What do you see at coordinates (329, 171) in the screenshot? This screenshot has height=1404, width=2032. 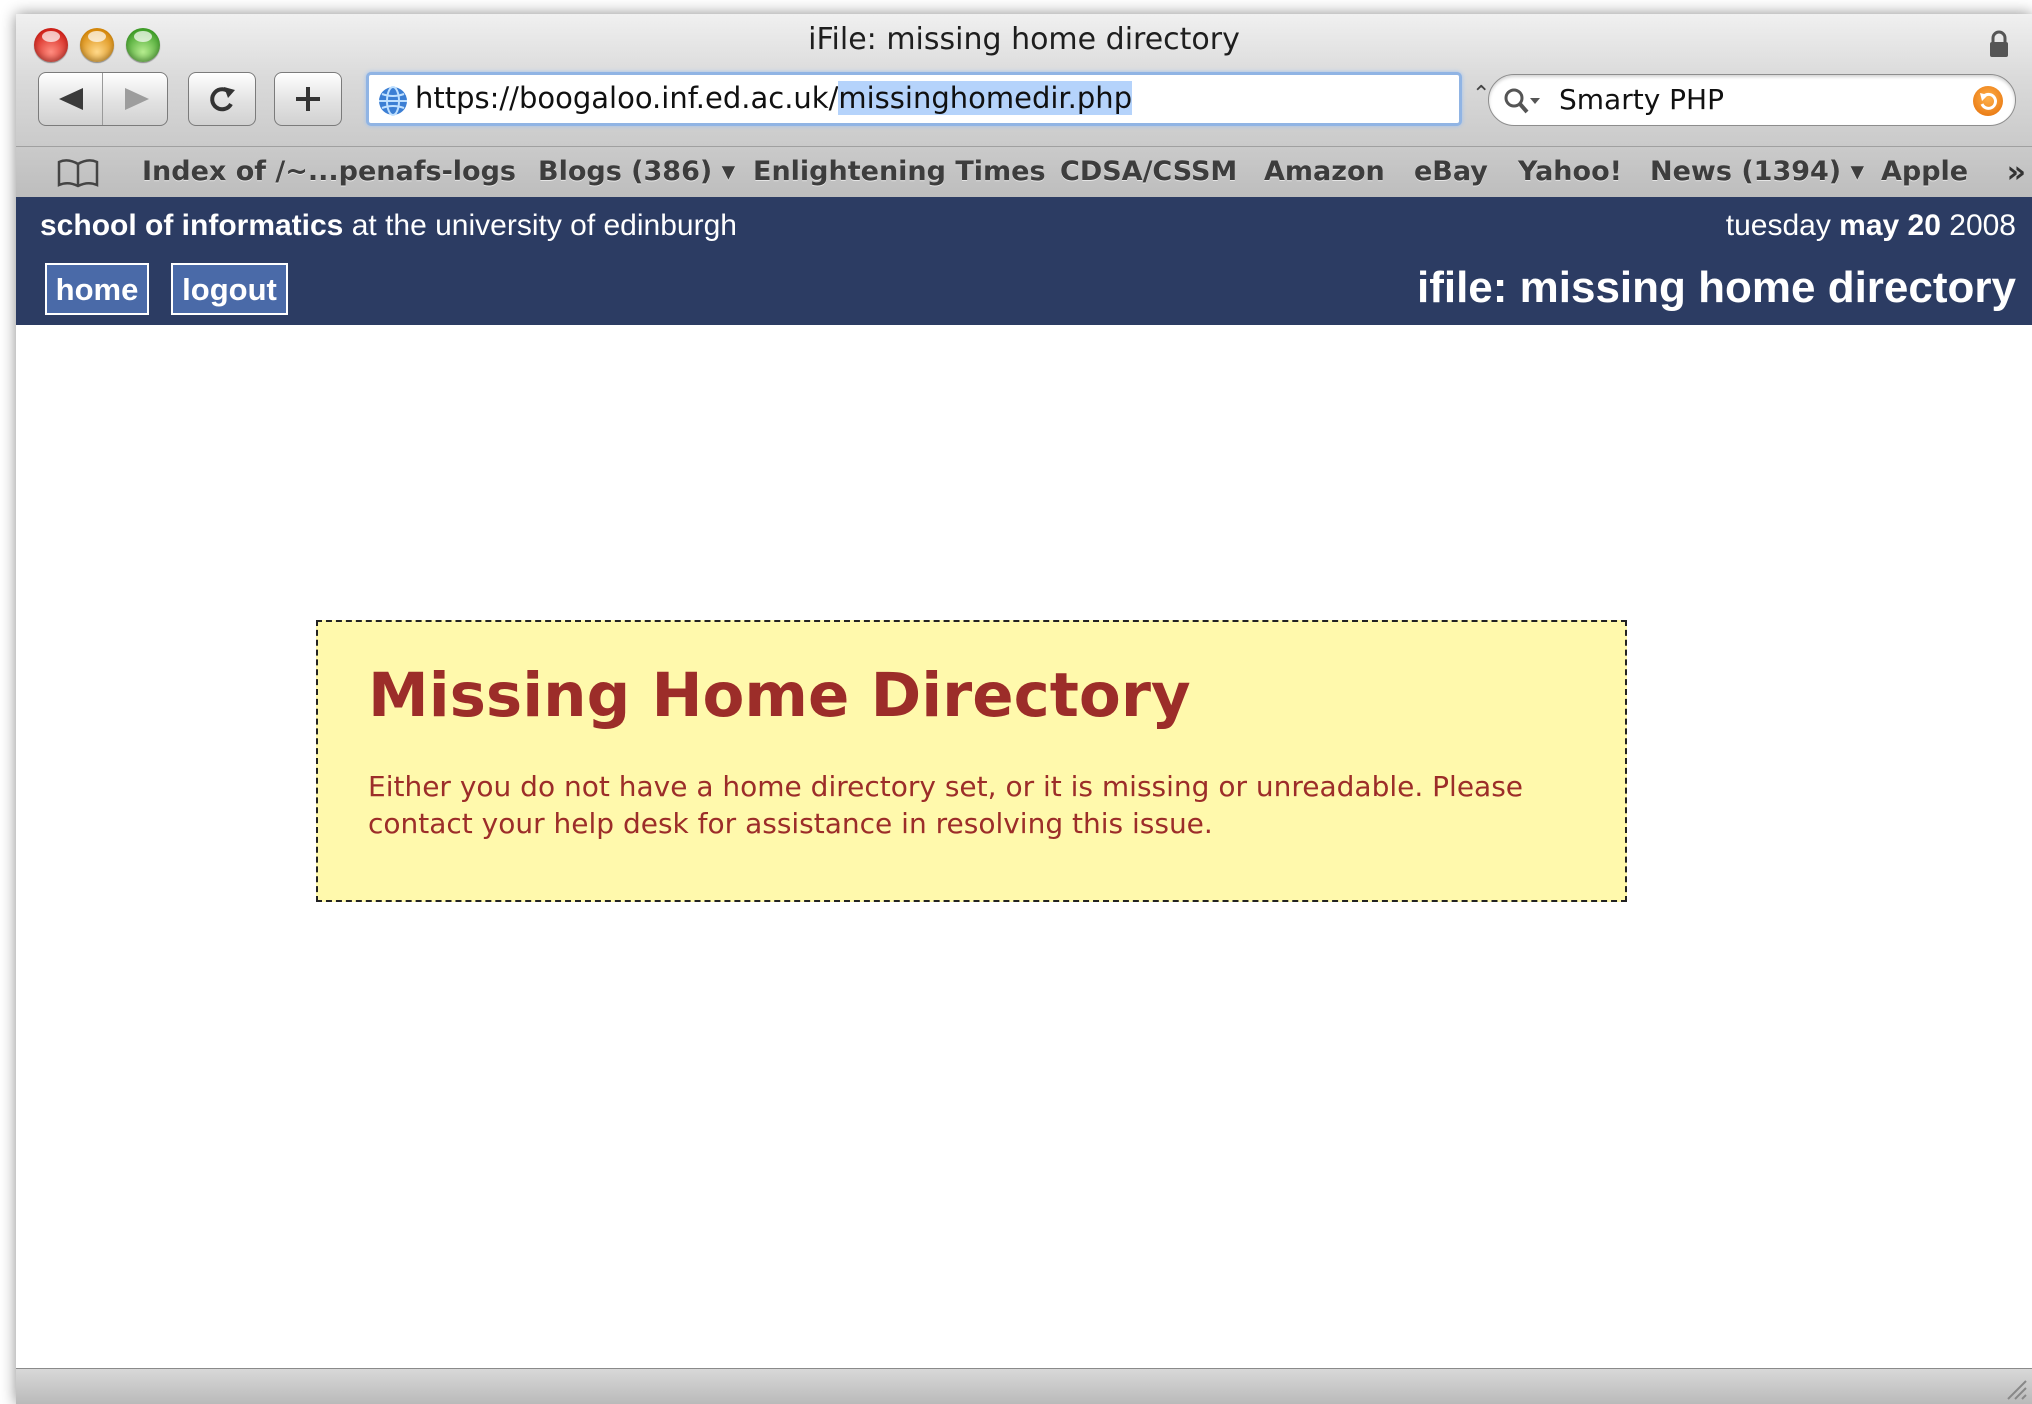 I see `bookmark-index-logs: Index of /~...penafs-logs` at bounding box center [329, 171].